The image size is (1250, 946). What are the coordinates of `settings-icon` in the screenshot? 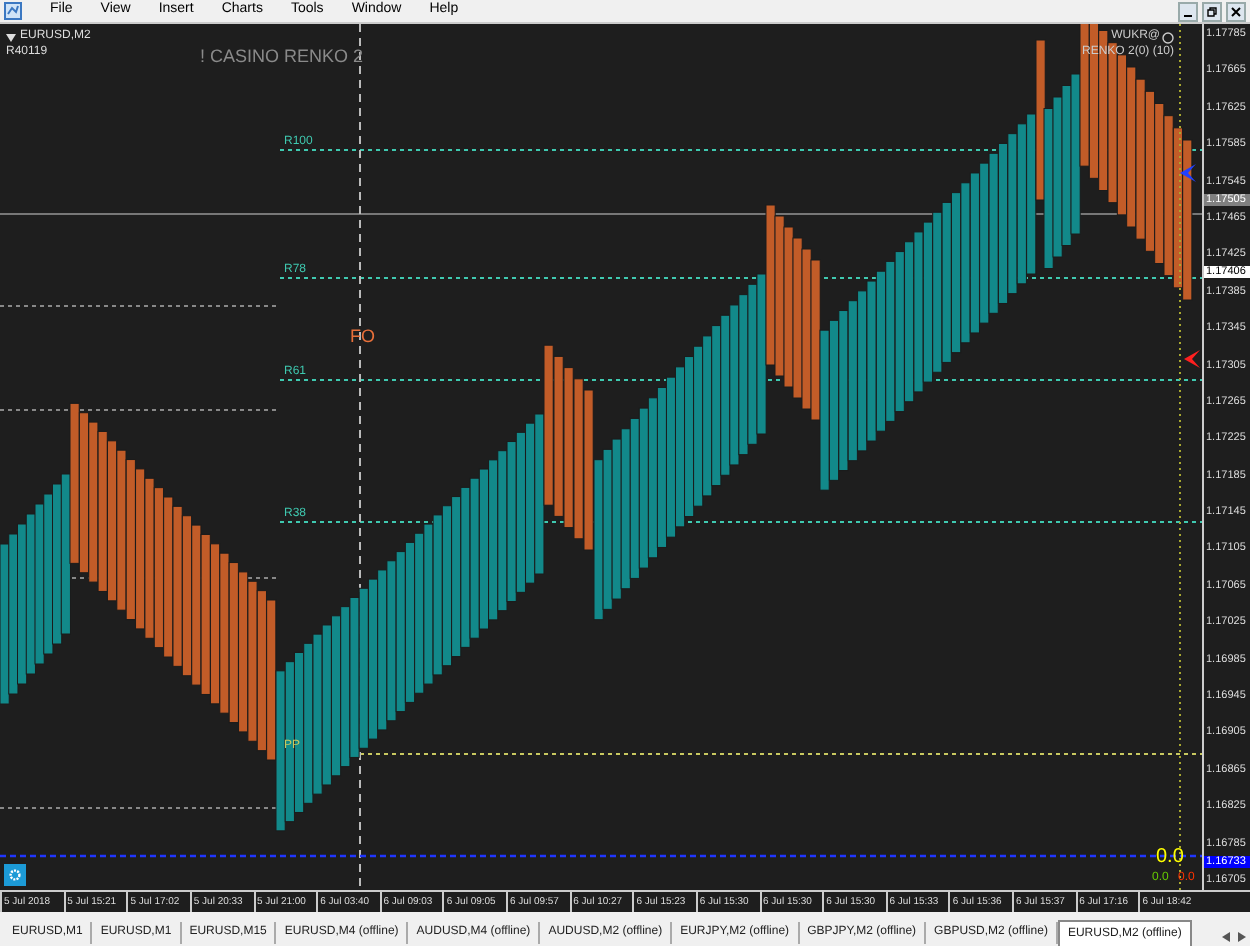 It's located at (15, 875).